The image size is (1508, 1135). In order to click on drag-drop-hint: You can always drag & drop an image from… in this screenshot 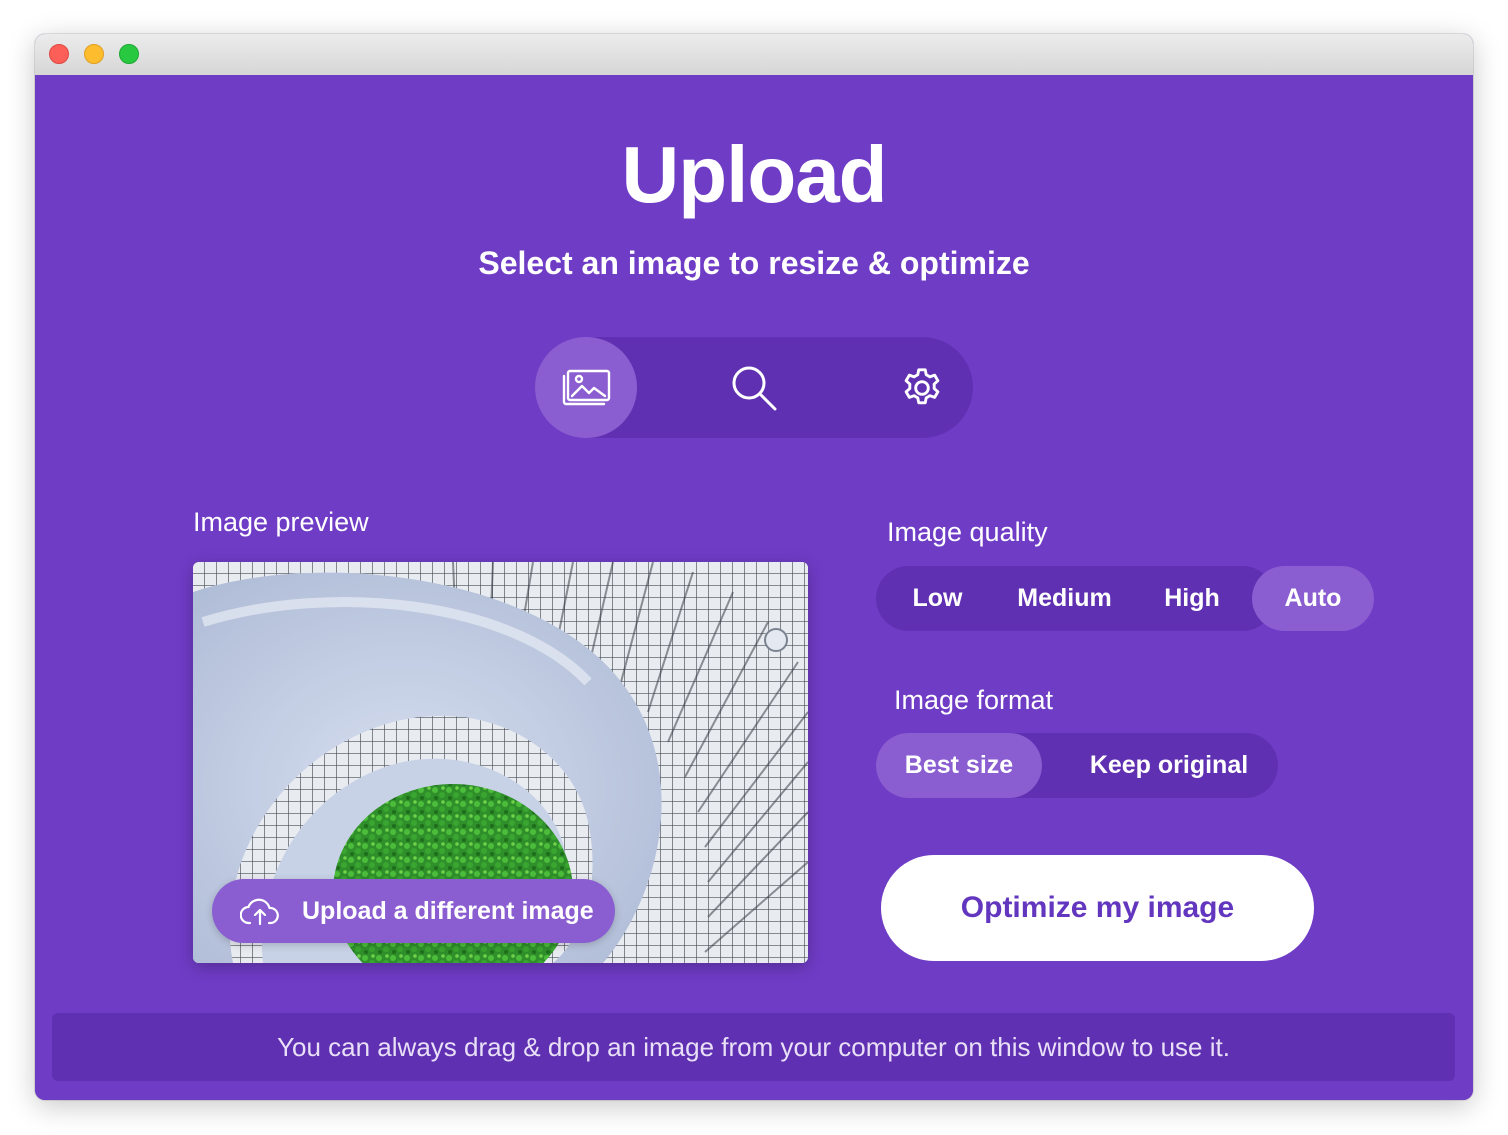, I will do `click(753, 1047)`.